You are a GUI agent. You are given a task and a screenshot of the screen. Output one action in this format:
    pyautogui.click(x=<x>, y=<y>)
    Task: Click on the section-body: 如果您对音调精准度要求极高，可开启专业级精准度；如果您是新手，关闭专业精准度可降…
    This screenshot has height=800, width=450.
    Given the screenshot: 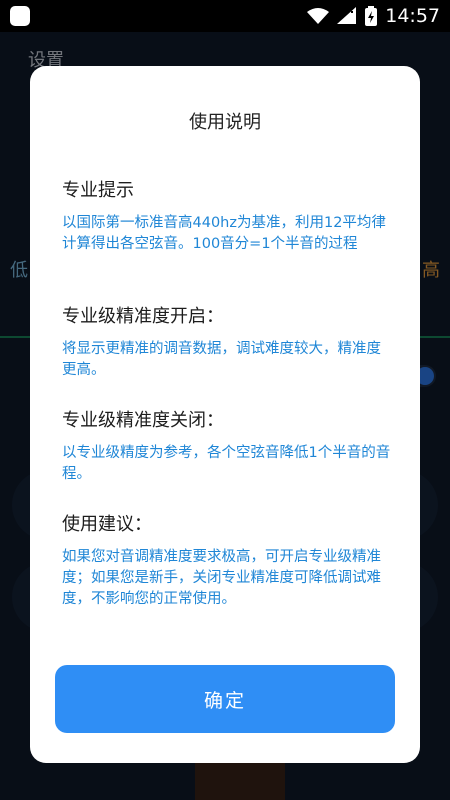 What is the action you would take?
    pyautogui.click(x=221, y=578)
    